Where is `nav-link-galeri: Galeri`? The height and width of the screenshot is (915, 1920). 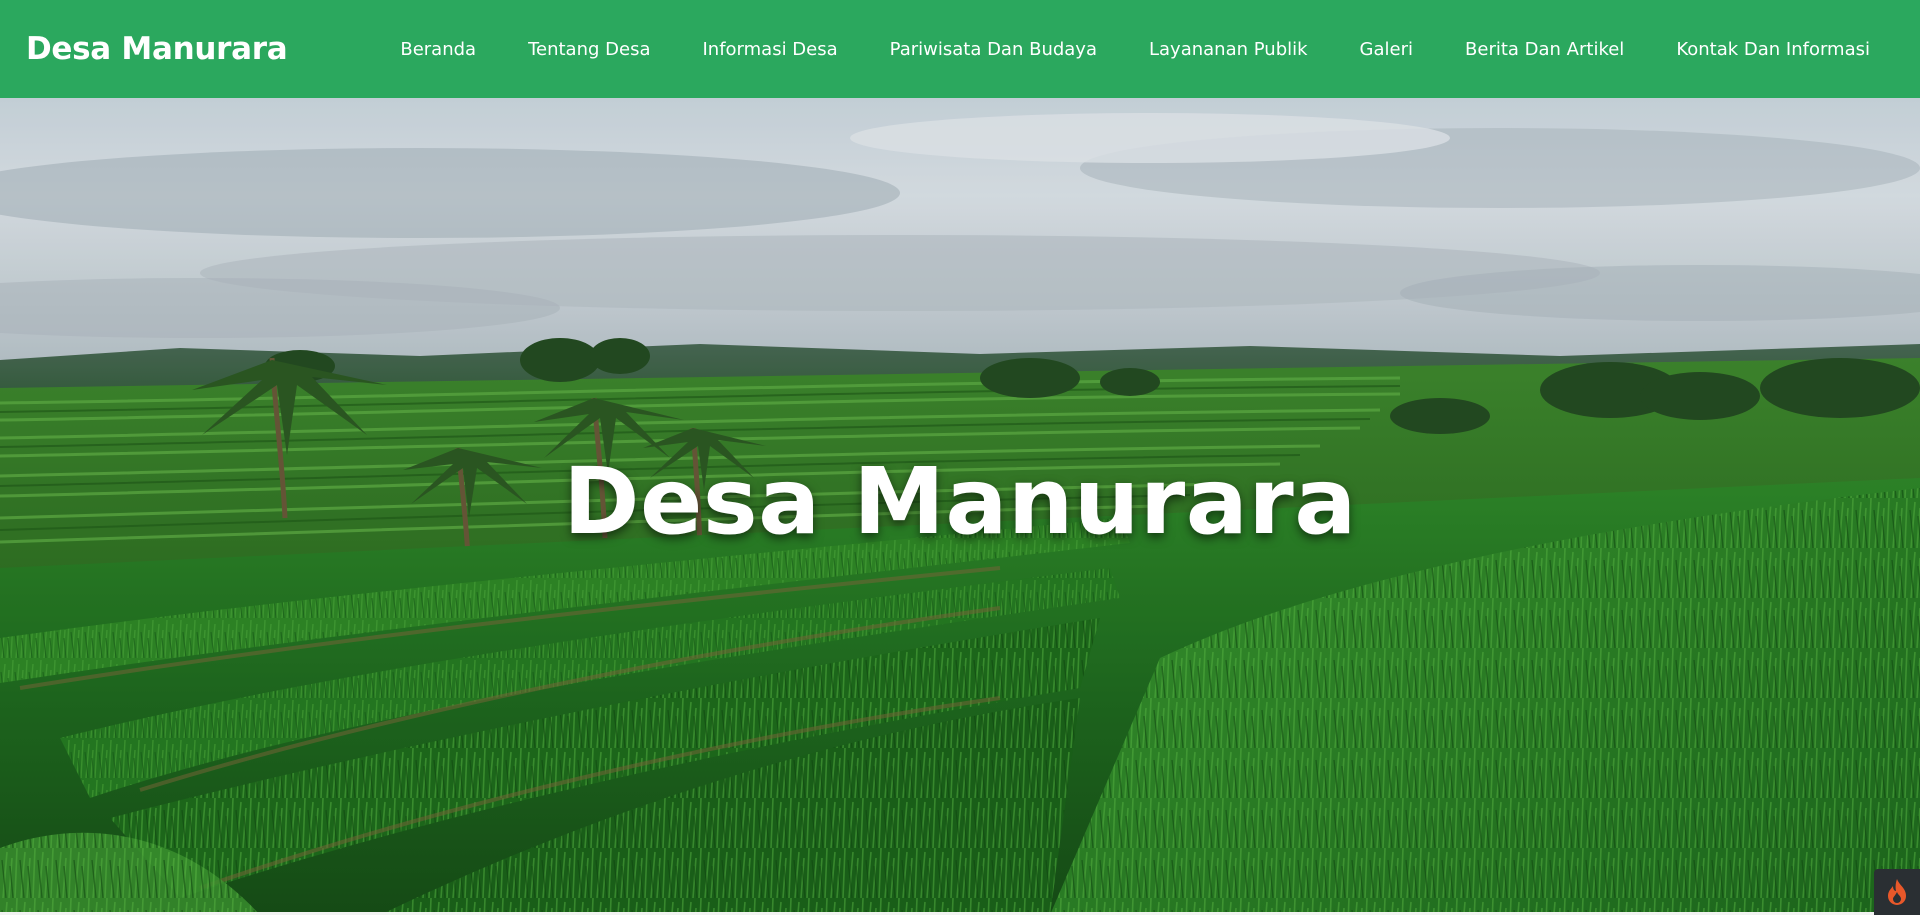
nav-link-galeri: Galeri is located at coordinates (1386, 49).